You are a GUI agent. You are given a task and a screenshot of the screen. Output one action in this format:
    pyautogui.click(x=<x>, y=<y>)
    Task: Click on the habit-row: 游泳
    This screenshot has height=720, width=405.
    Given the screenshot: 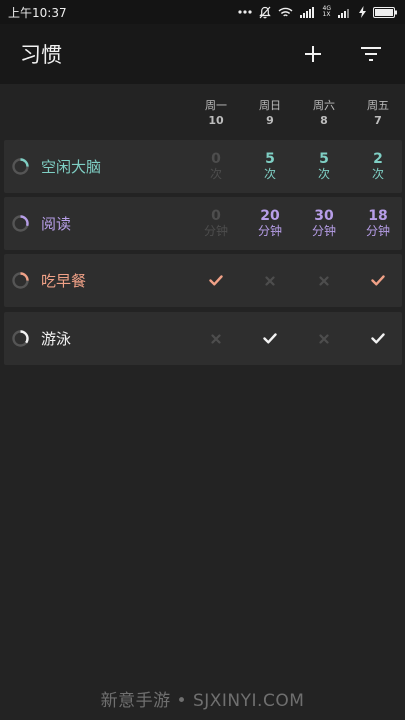 What is the action you would take?
    pyautogui.click(x=203, y=338)
    